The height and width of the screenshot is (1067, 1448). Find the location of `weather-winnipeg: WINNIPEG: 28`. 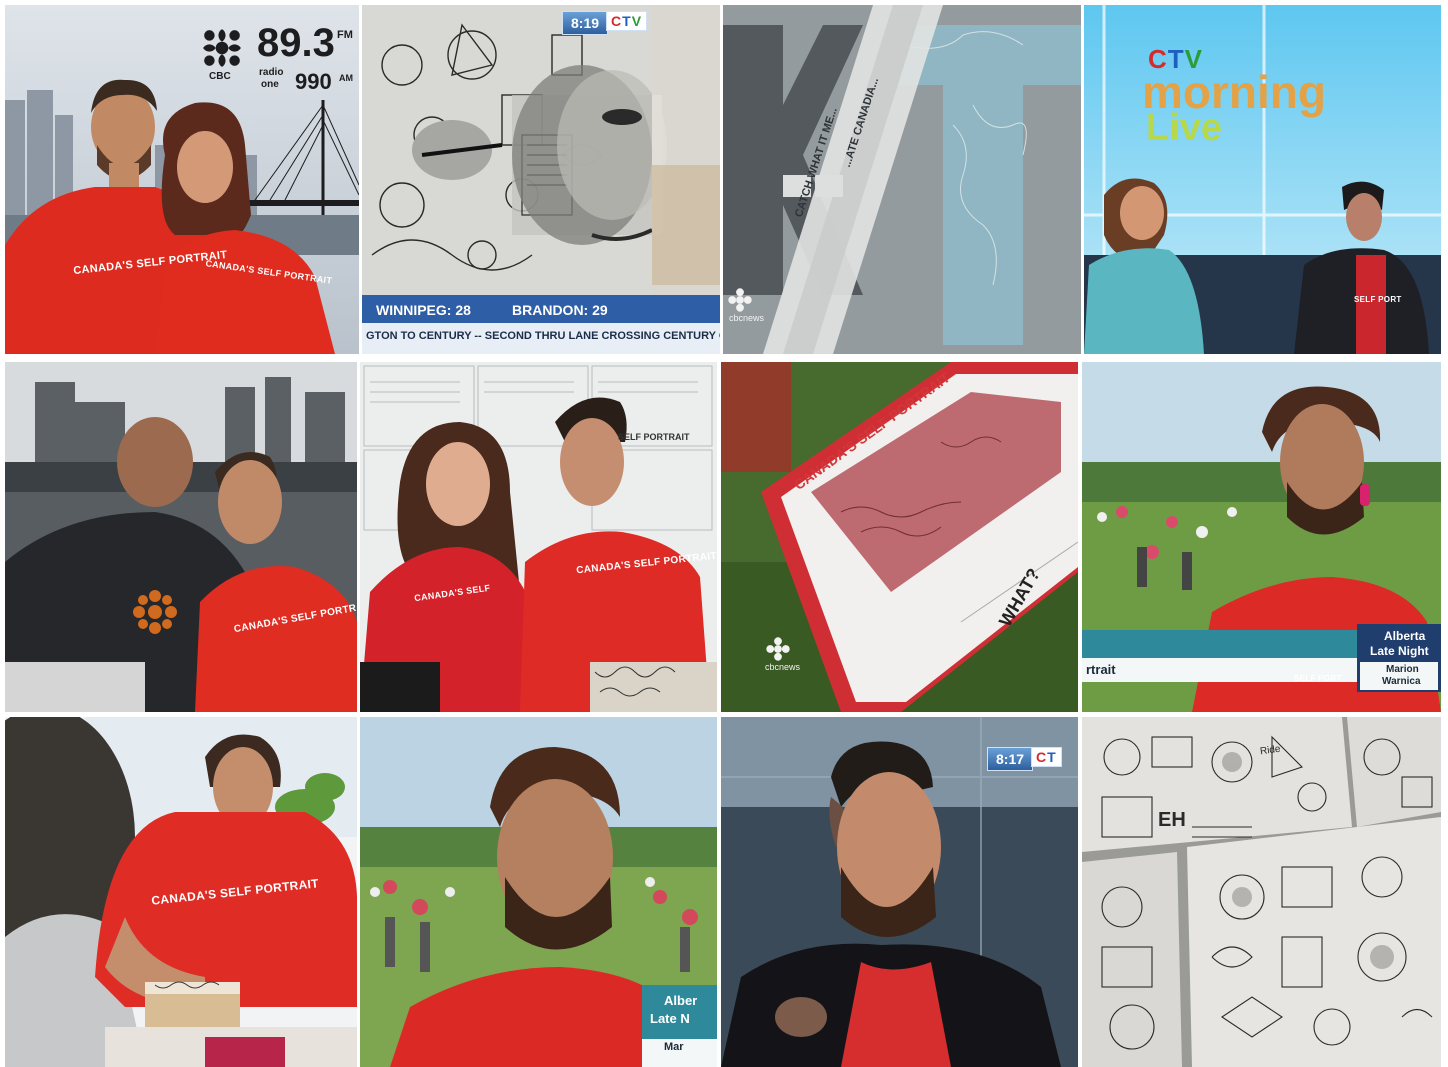

weather-winnipeg: WINNIPEG: 28 is located at coordinates (423, 310).